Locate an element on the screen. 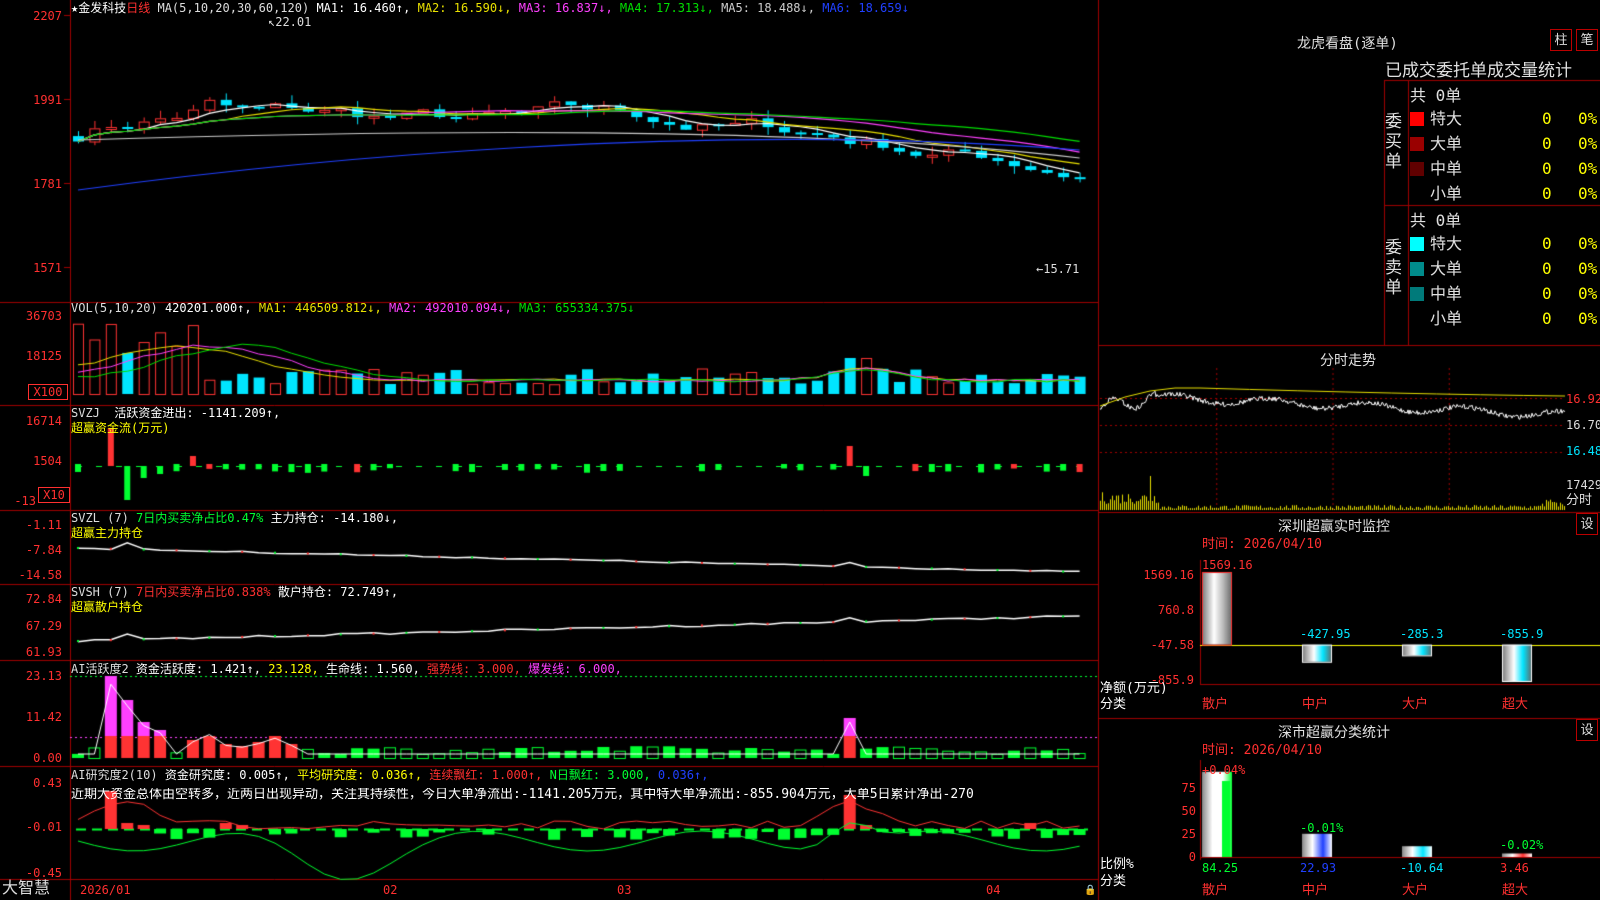 The image size is (1600, 900). monitor-category: 大户 is located at coordinates (1415, 704).